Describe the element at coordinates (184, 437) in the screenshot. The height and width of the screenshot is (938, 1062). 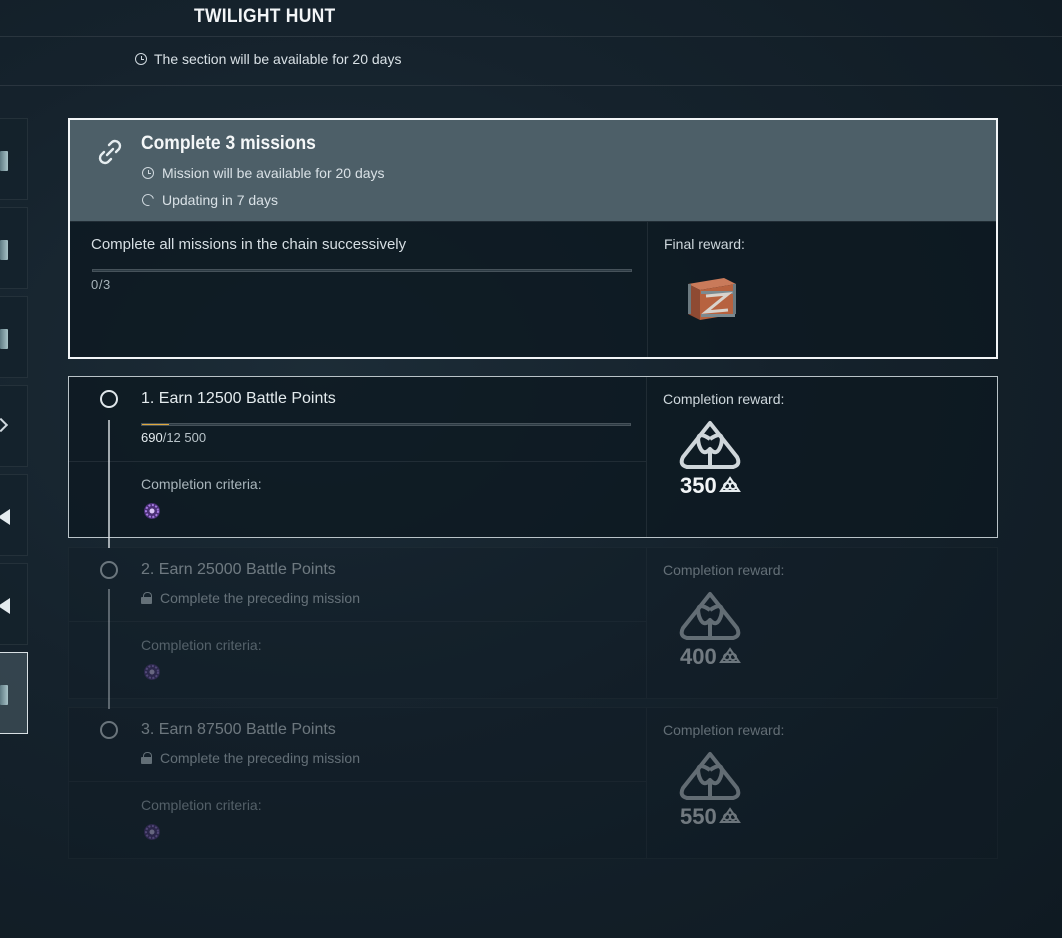
I see `progress-total: /12 500` at that location.